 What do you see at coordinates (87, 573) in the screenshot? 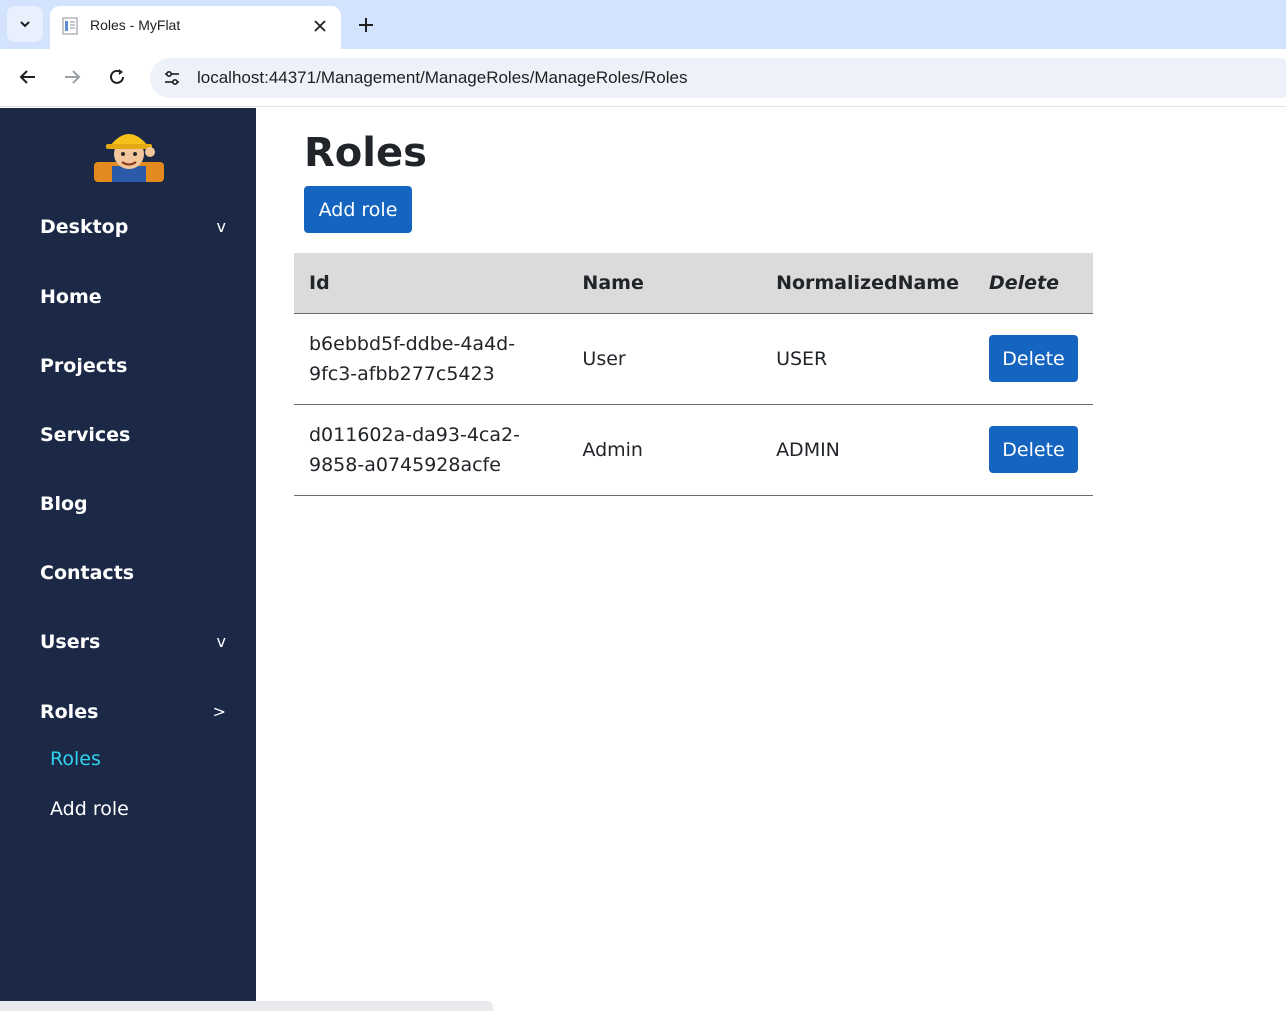
I see `sidebar-item-label: Contacts` at bounding box center [87, 573].